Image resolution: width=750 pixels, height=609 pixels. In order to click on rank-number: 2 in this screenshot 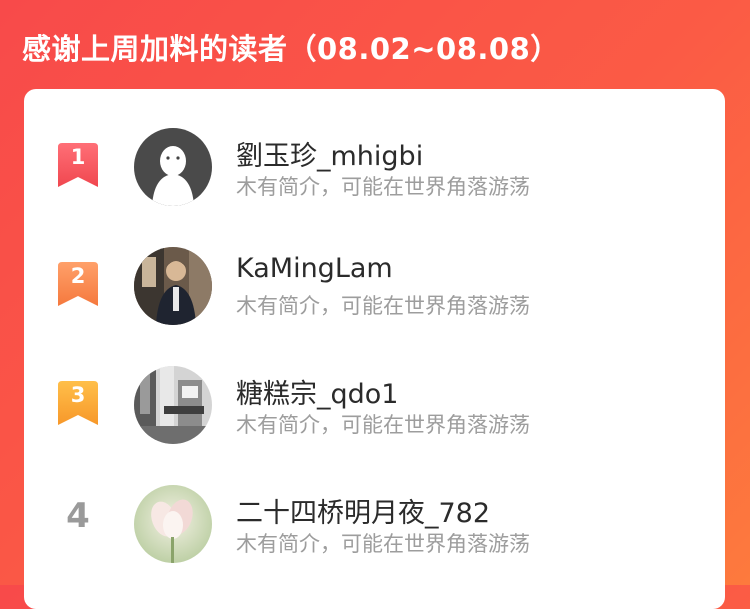, I will do `click(78, 276)`.